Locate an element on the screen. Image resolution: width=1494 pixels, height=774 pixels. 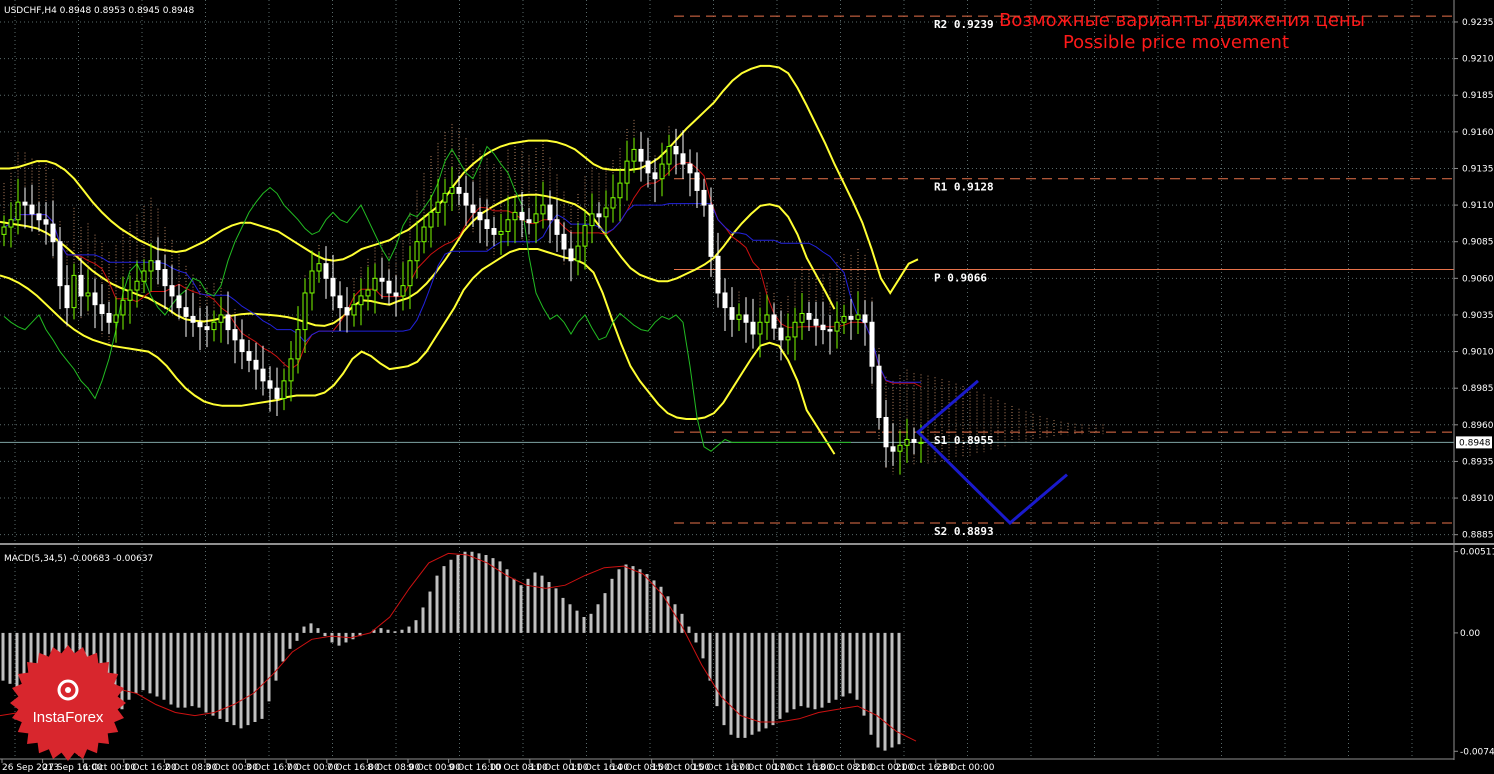
title-english: Possible price movement is located at coordinates (1176, 42).